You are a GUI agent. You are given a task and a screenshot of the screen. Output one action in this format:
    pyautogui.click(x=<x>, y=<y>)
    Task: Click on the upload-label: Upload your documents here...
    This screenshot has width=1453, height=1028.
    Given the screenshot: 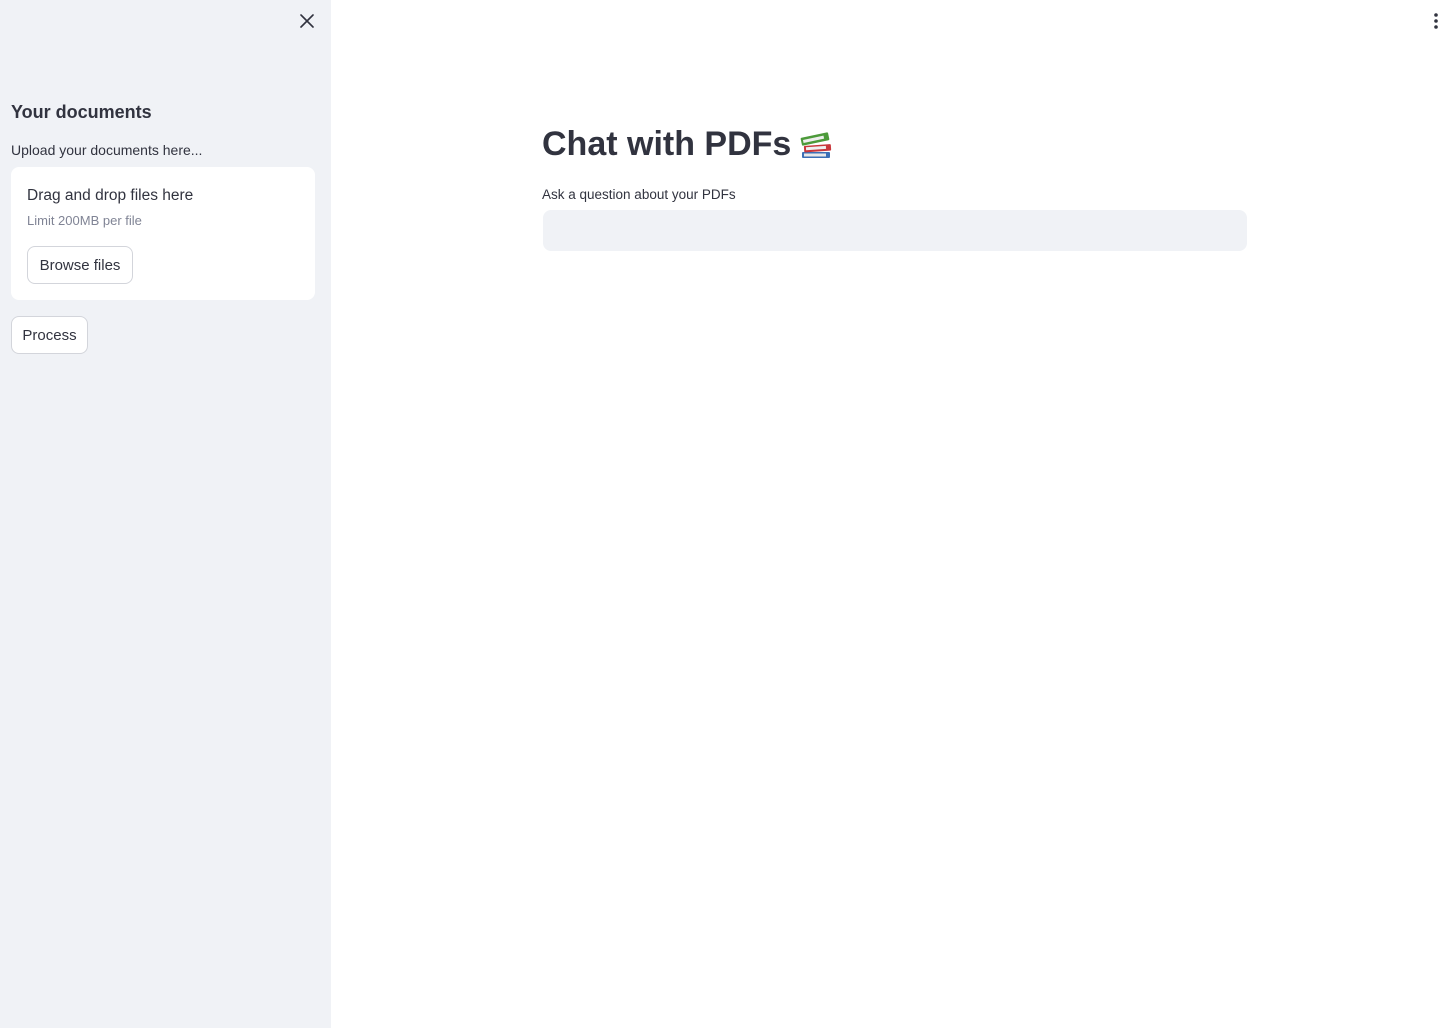 What is the action you would take?
    pyautogui.click(x=107, y=150)
    